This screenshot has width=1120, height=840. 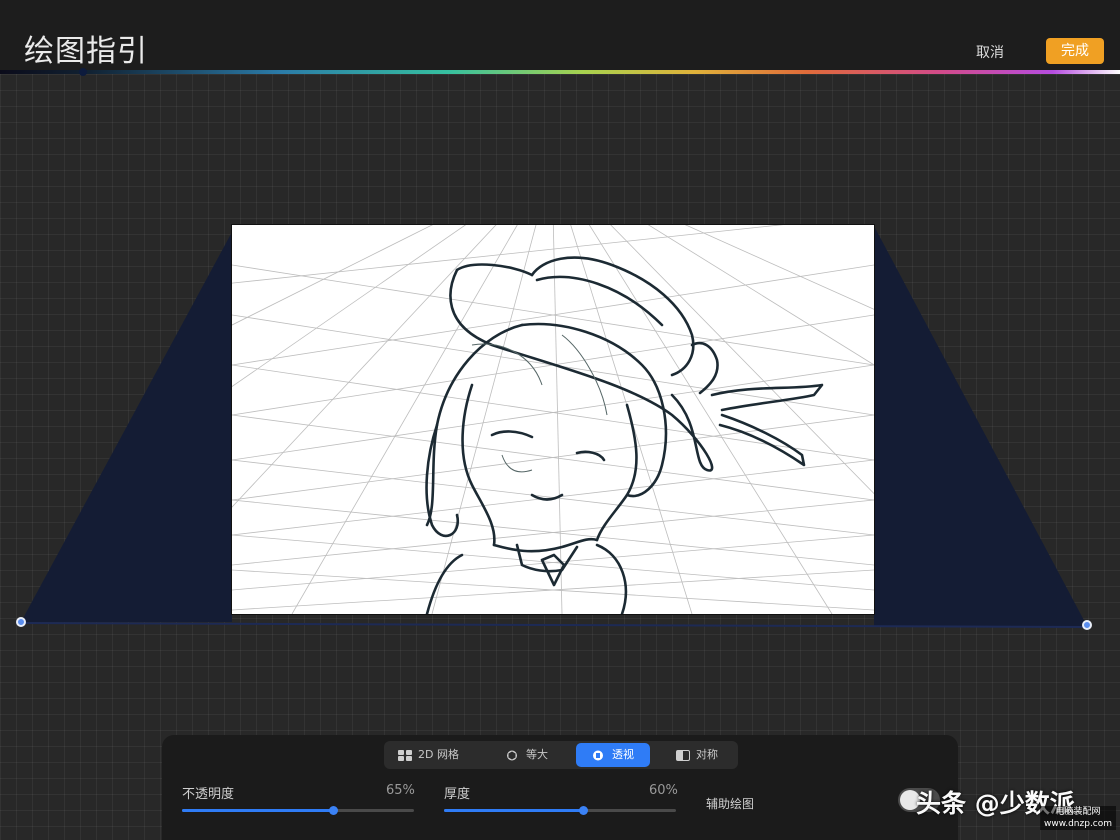 What do you see at coordinates (86, 51) in the screenshot?
I see `page-title: 绘图指引` at bounding box center [86, 51].